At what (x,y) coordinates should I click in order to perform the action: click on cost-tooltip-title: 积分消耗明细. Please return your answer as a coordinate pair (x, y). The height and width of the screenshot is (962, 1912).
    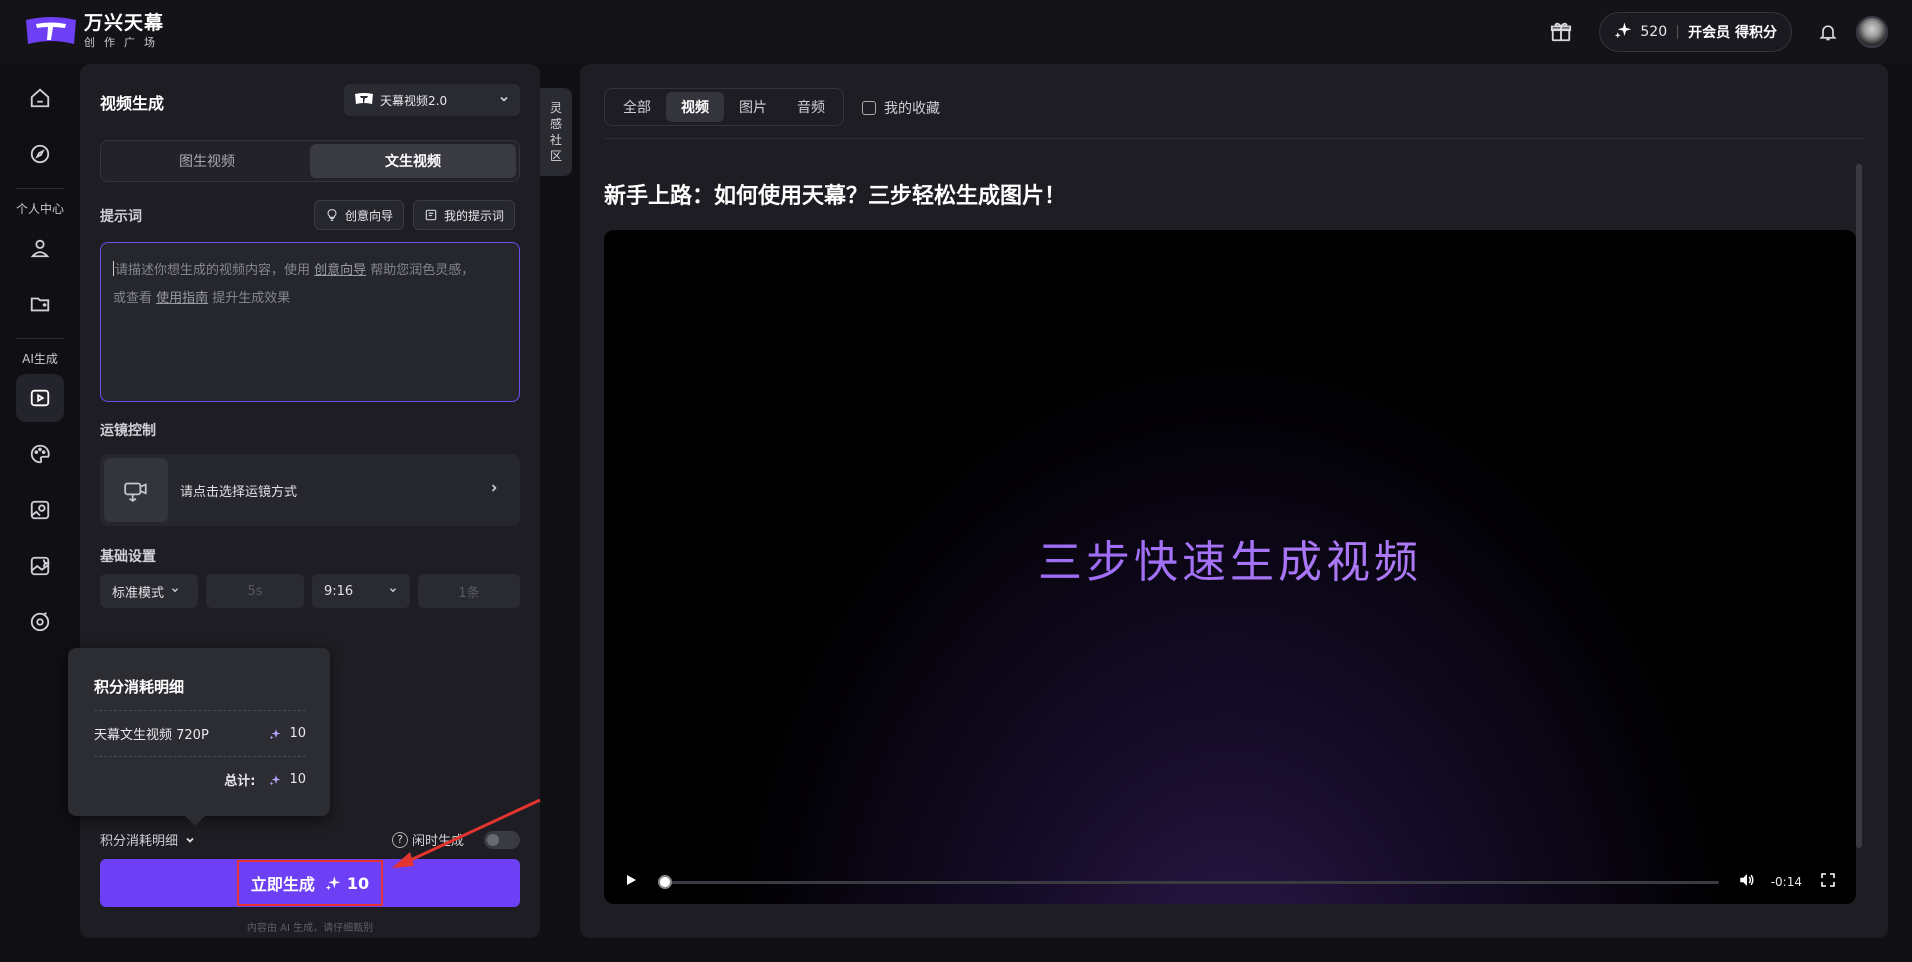
    Looking at the image, I should click on (139, 687).